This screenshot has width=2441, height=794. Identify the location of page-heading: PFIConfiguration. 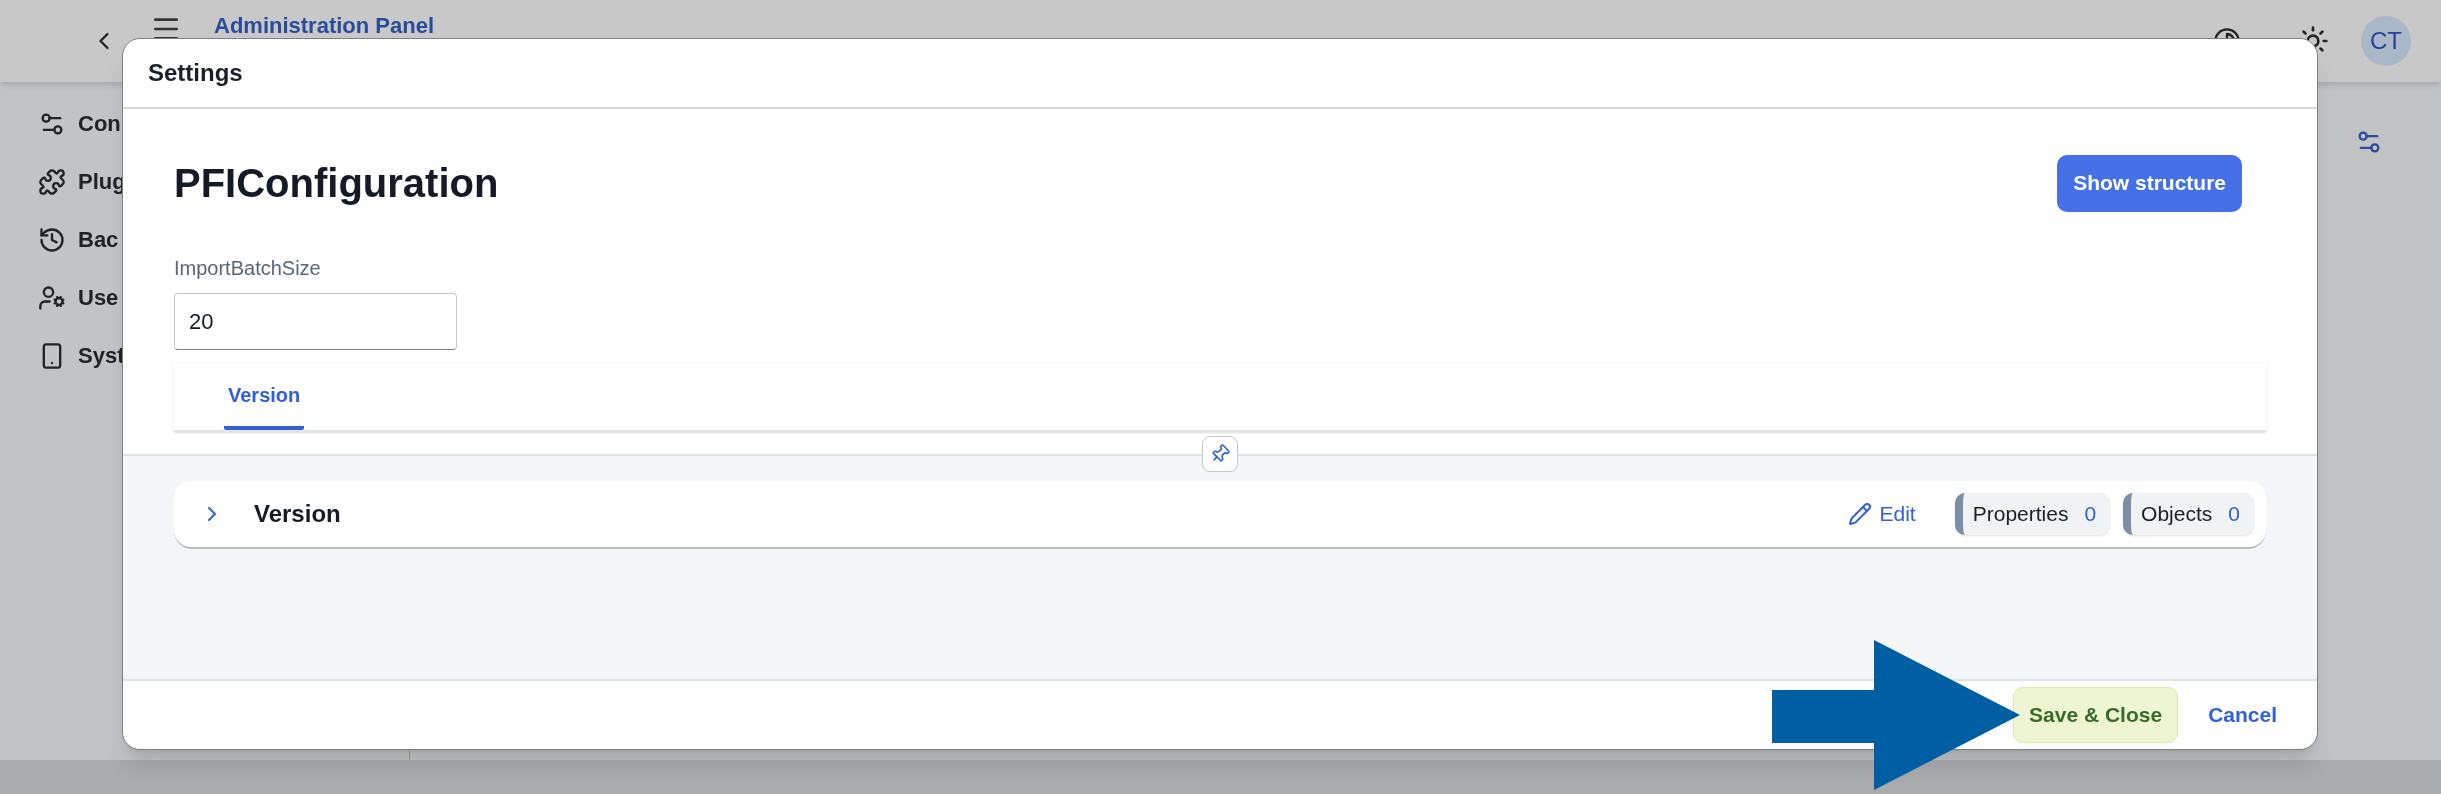
(336, 183).